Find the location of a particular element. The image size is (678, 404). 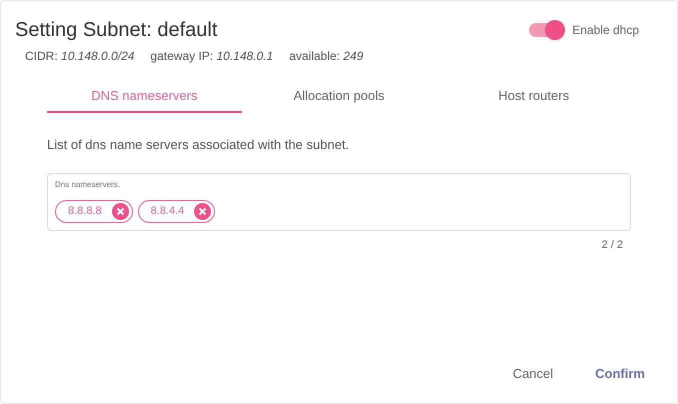

chip: 8.8.8.8 is located at coordinates (94, 211).